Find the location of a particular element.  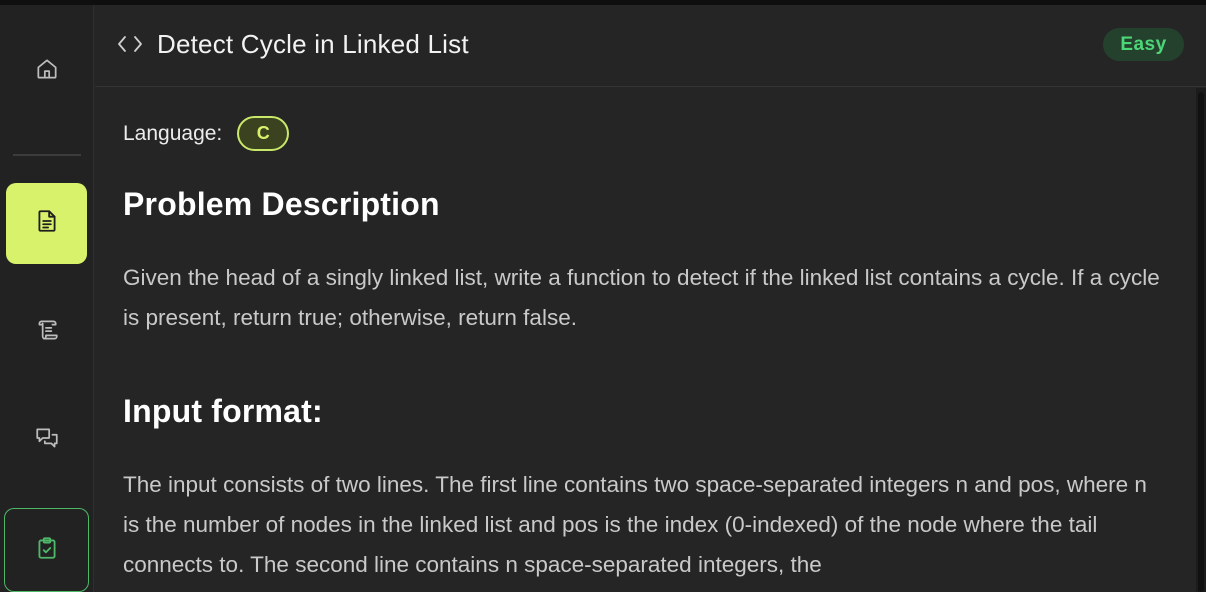

sidebar-item-home is located at coordinates (46, 71).